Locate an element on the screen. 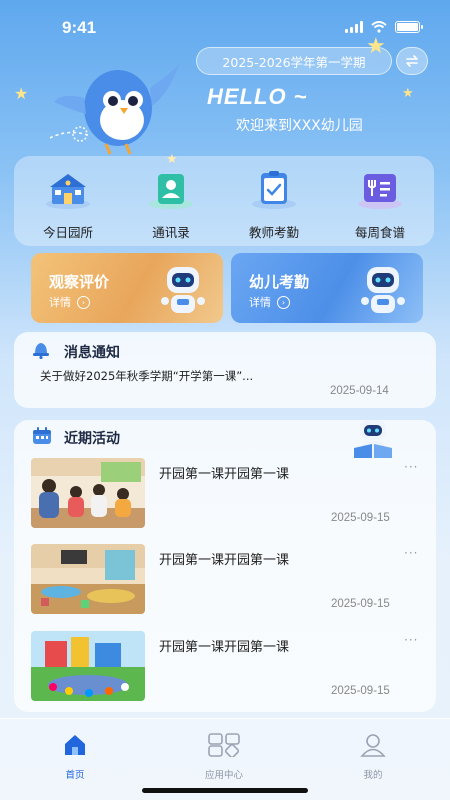  calendar-icon is located at coordinates (42, 435).